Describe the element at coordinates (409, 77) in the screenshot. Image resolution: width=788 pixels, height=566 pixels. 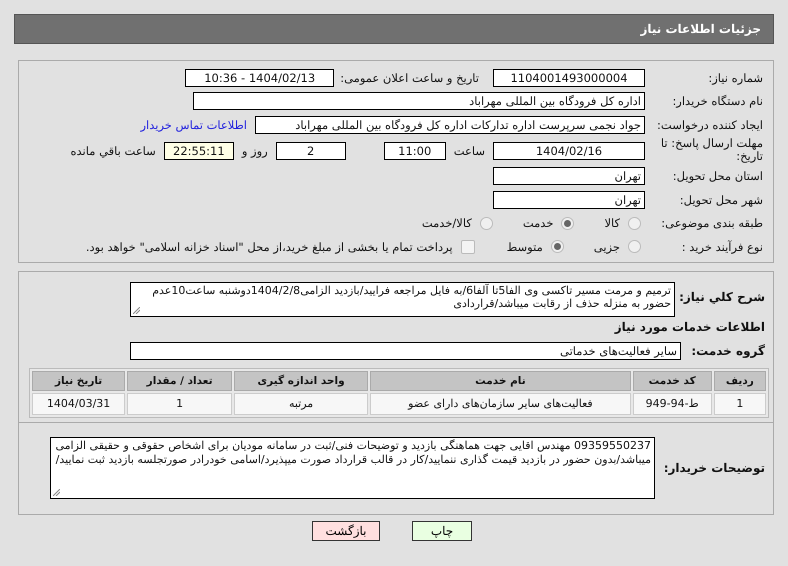
I see `field-label: تاریخ و ساعت اعلان عمومی:` at that location.